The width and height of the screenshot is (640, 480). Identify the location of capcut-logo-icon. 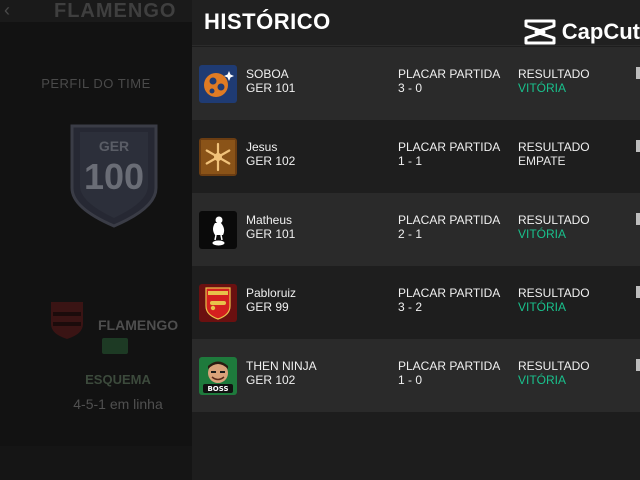
(540, 32).